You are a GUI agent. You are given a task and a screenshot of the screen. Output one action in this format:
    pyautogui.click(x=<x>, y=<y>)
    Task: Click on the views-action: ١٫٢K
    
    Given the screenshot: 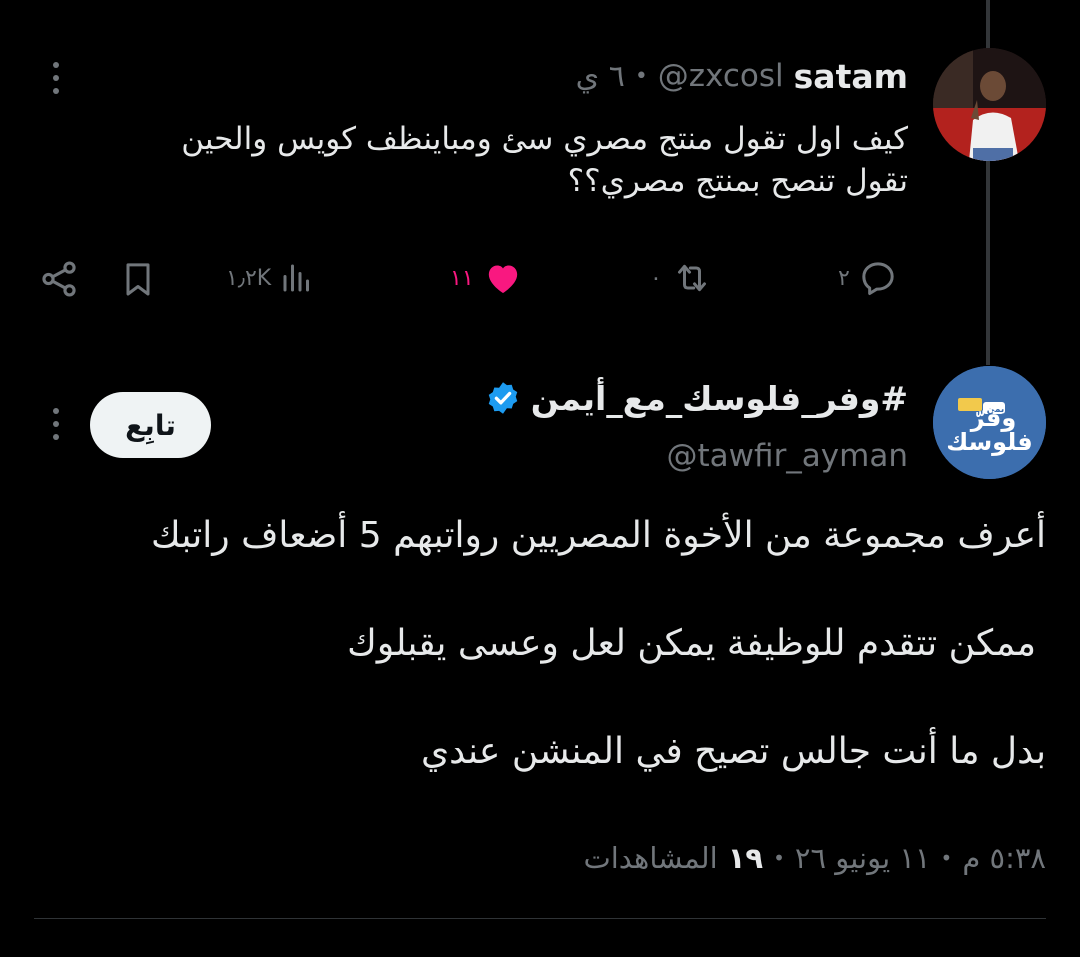 What is the action you would take?
    pyautogui.click(x=270, y=278)
    